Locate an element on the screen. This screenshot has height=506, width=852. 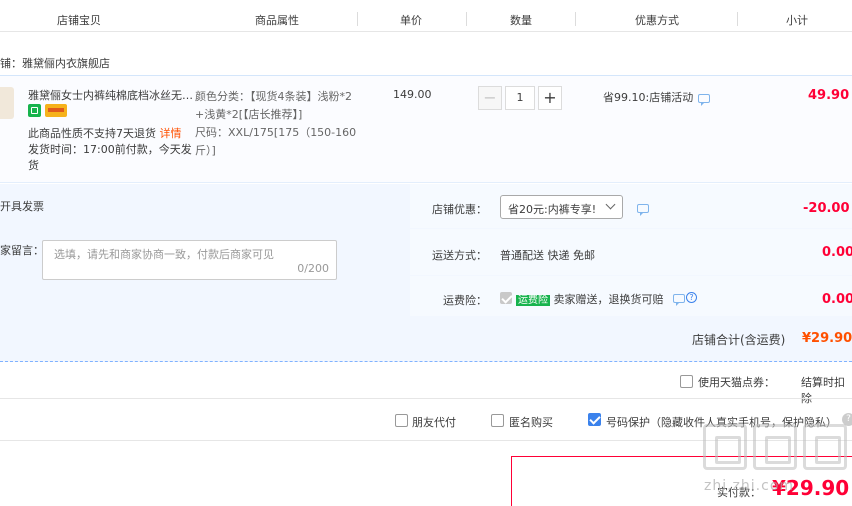
unit-price: 149.00 is located at coordinates (412, 94).